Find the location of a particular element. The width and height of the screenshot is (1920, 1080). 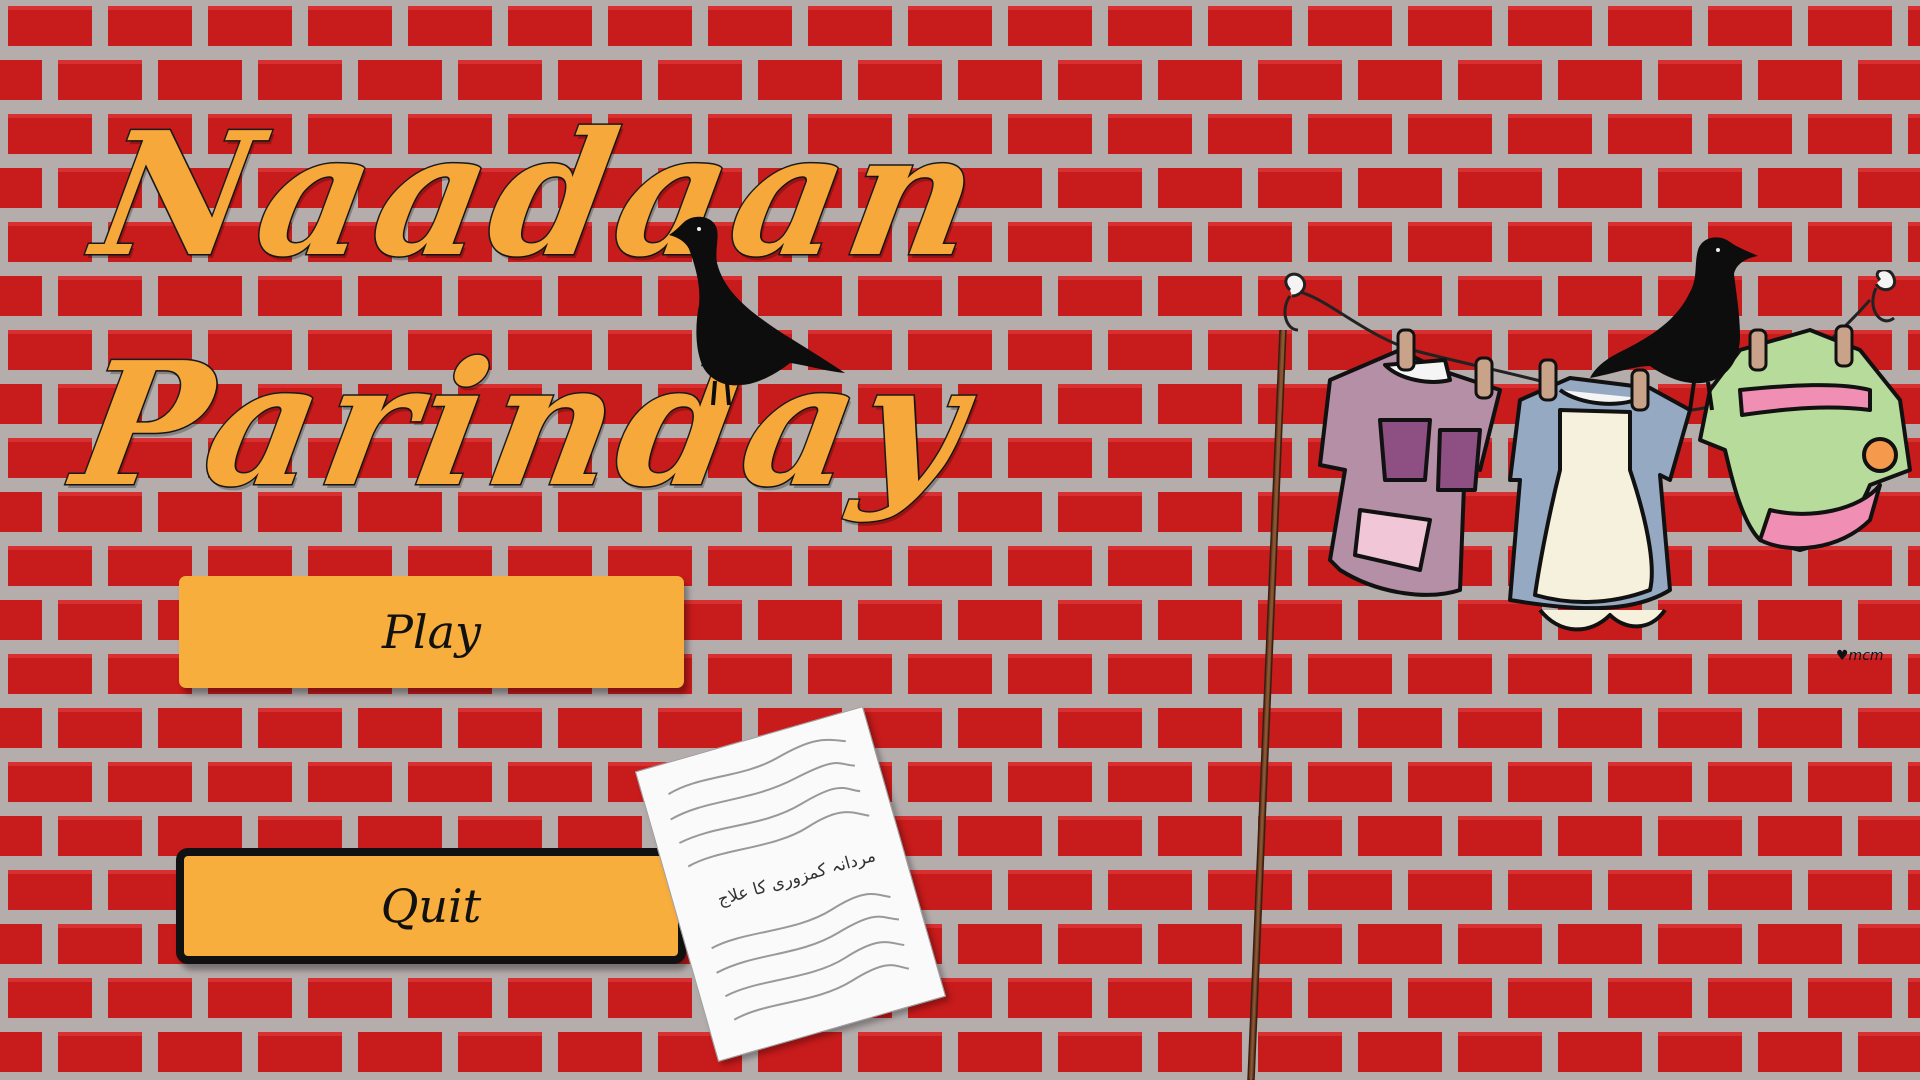

game-title-line-1: Naadaan is located at coordinates (540, 195).